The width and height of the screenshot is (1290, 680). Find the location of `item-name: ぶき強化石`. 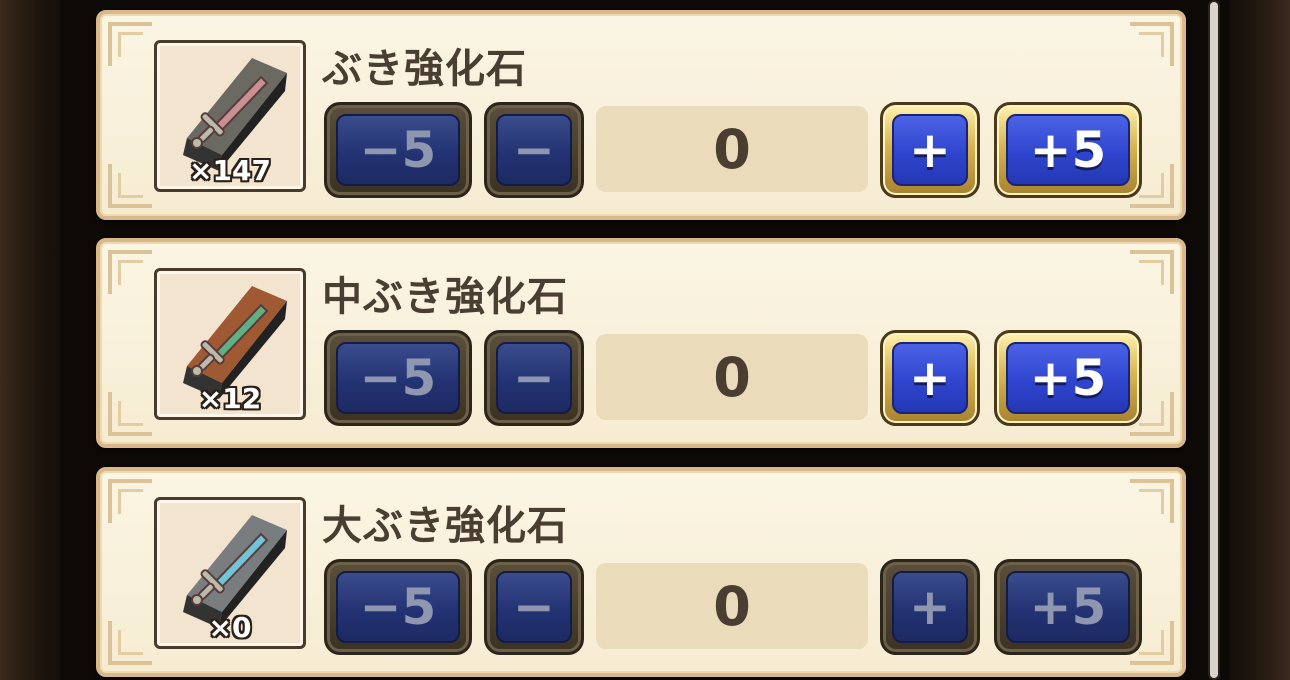

item-name: ぶき強化石 is located at coordinates (424, 69).